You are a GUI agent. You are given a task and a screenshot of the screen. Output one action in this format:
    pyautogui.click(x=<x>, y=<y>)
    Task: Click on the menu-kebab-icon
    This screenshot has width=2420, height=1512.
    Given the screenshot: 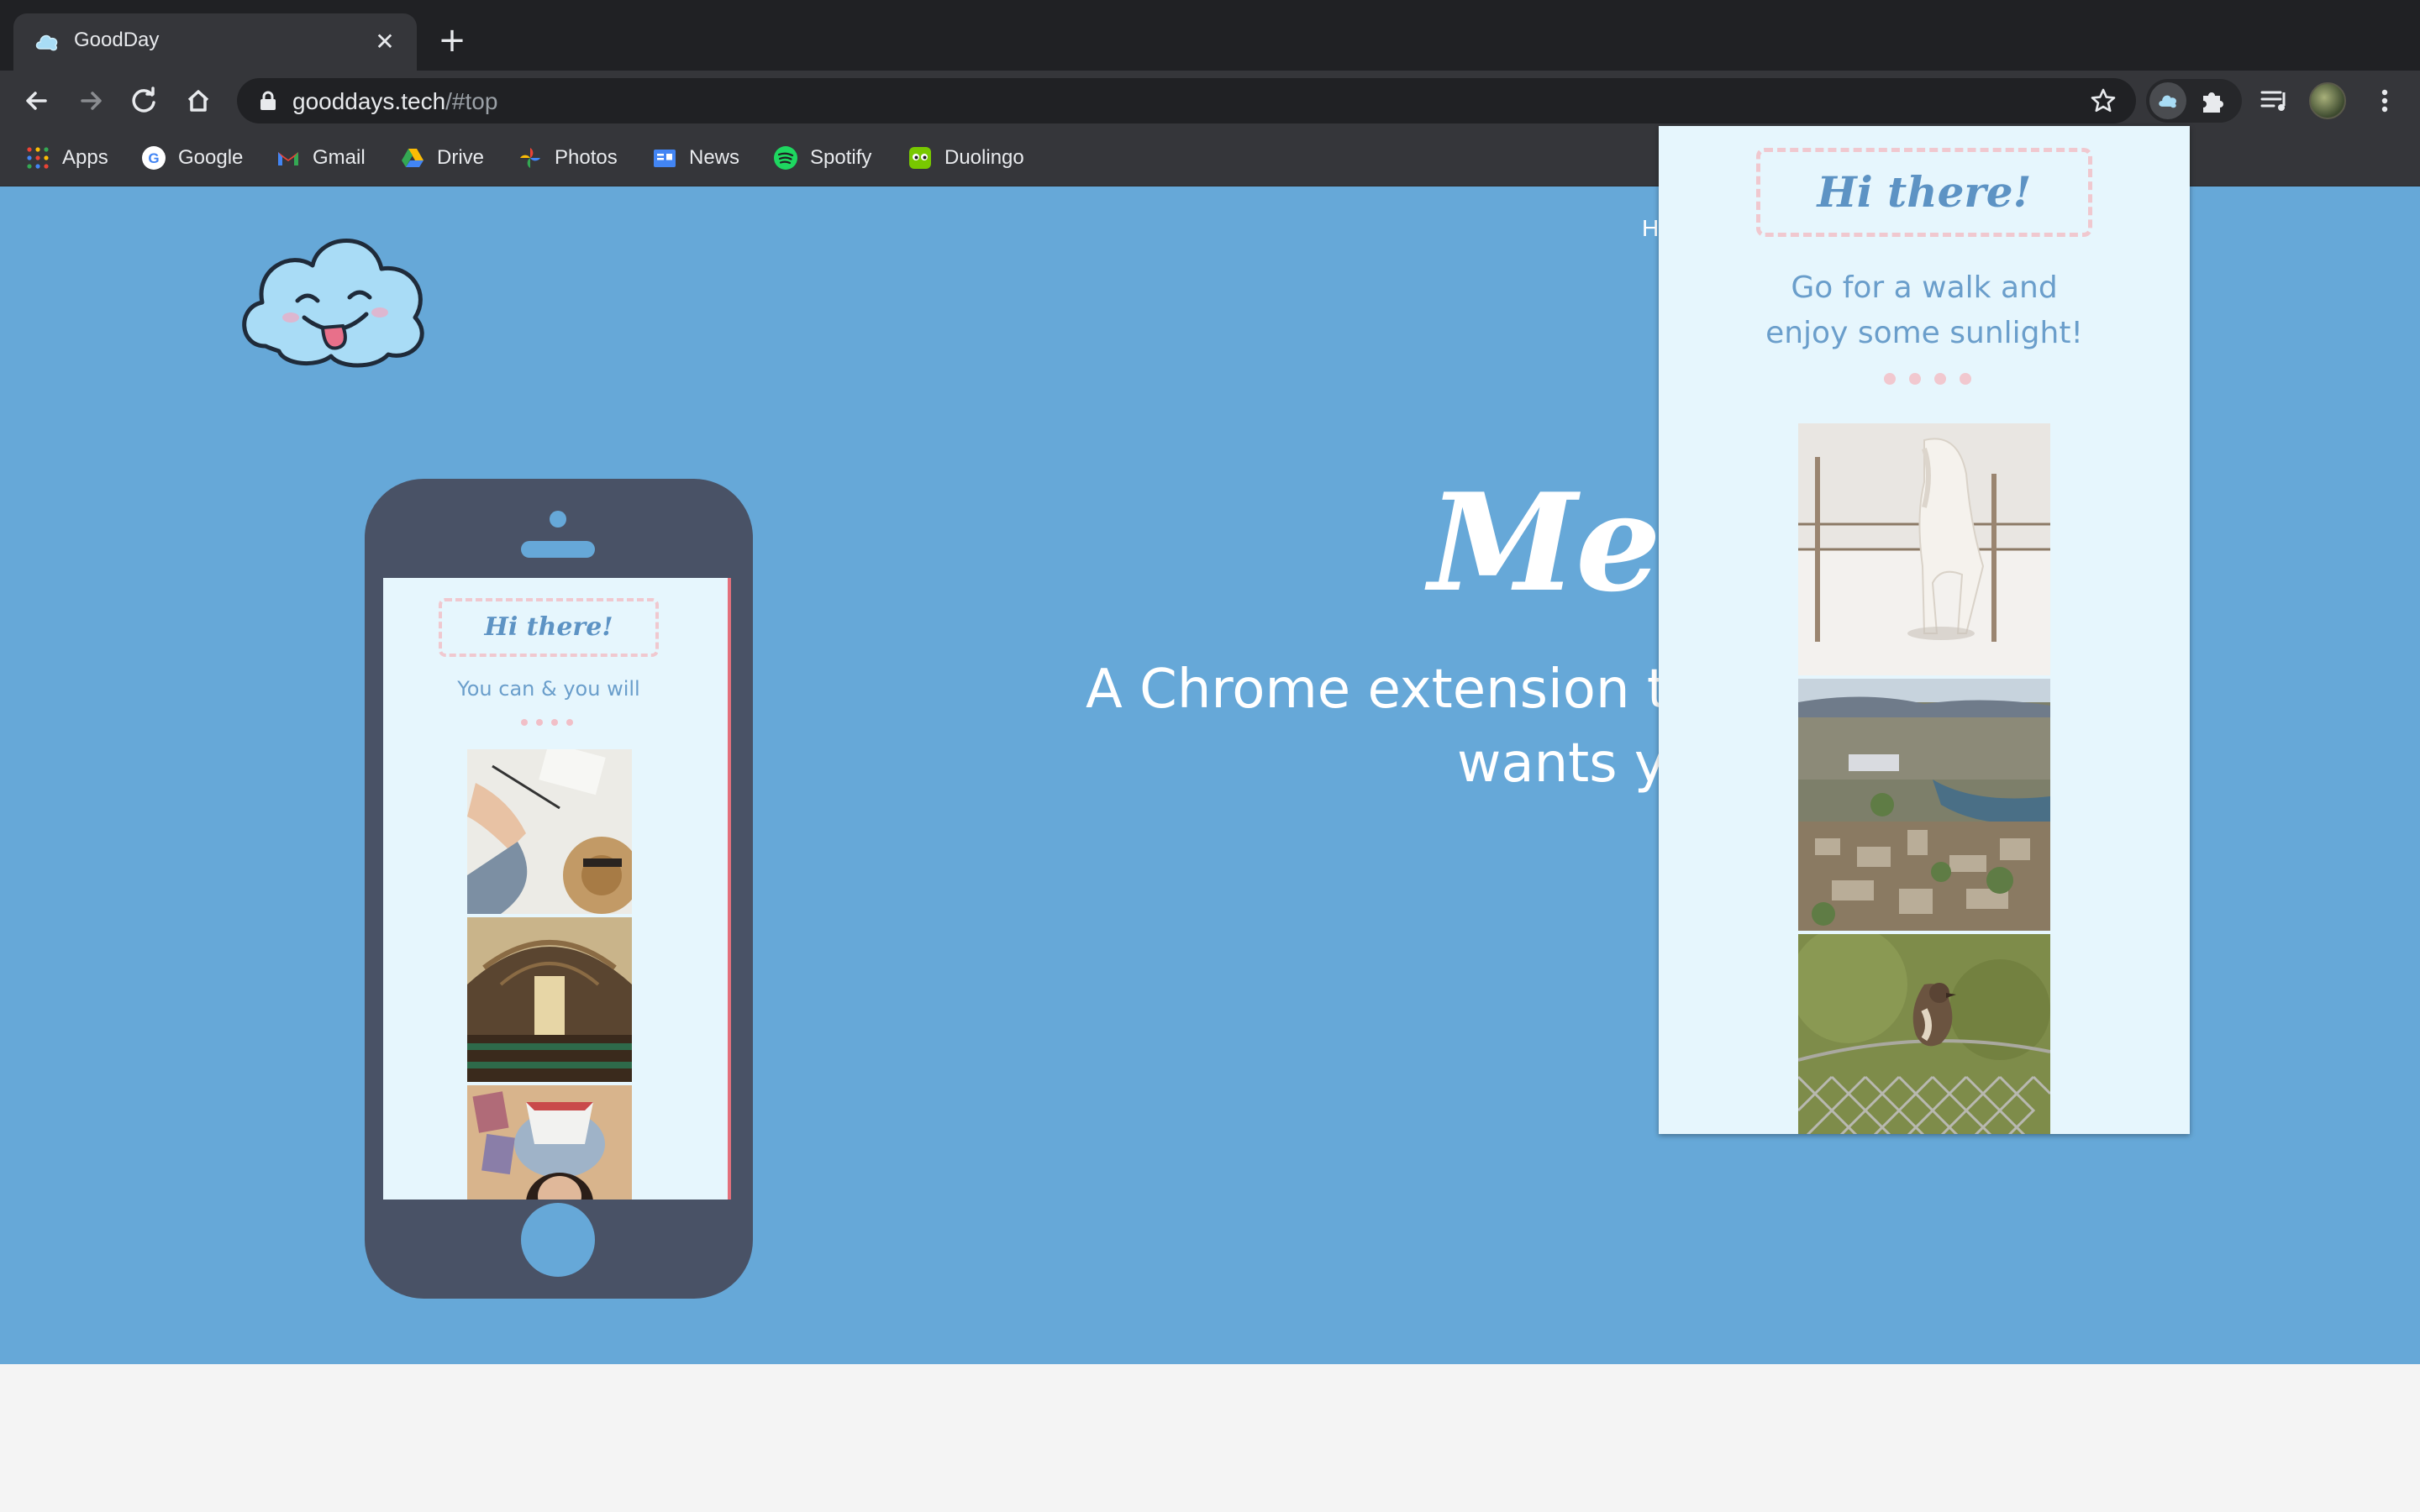 What is the action you would take?
    pyautogui.click(x=2385, y=100)
    